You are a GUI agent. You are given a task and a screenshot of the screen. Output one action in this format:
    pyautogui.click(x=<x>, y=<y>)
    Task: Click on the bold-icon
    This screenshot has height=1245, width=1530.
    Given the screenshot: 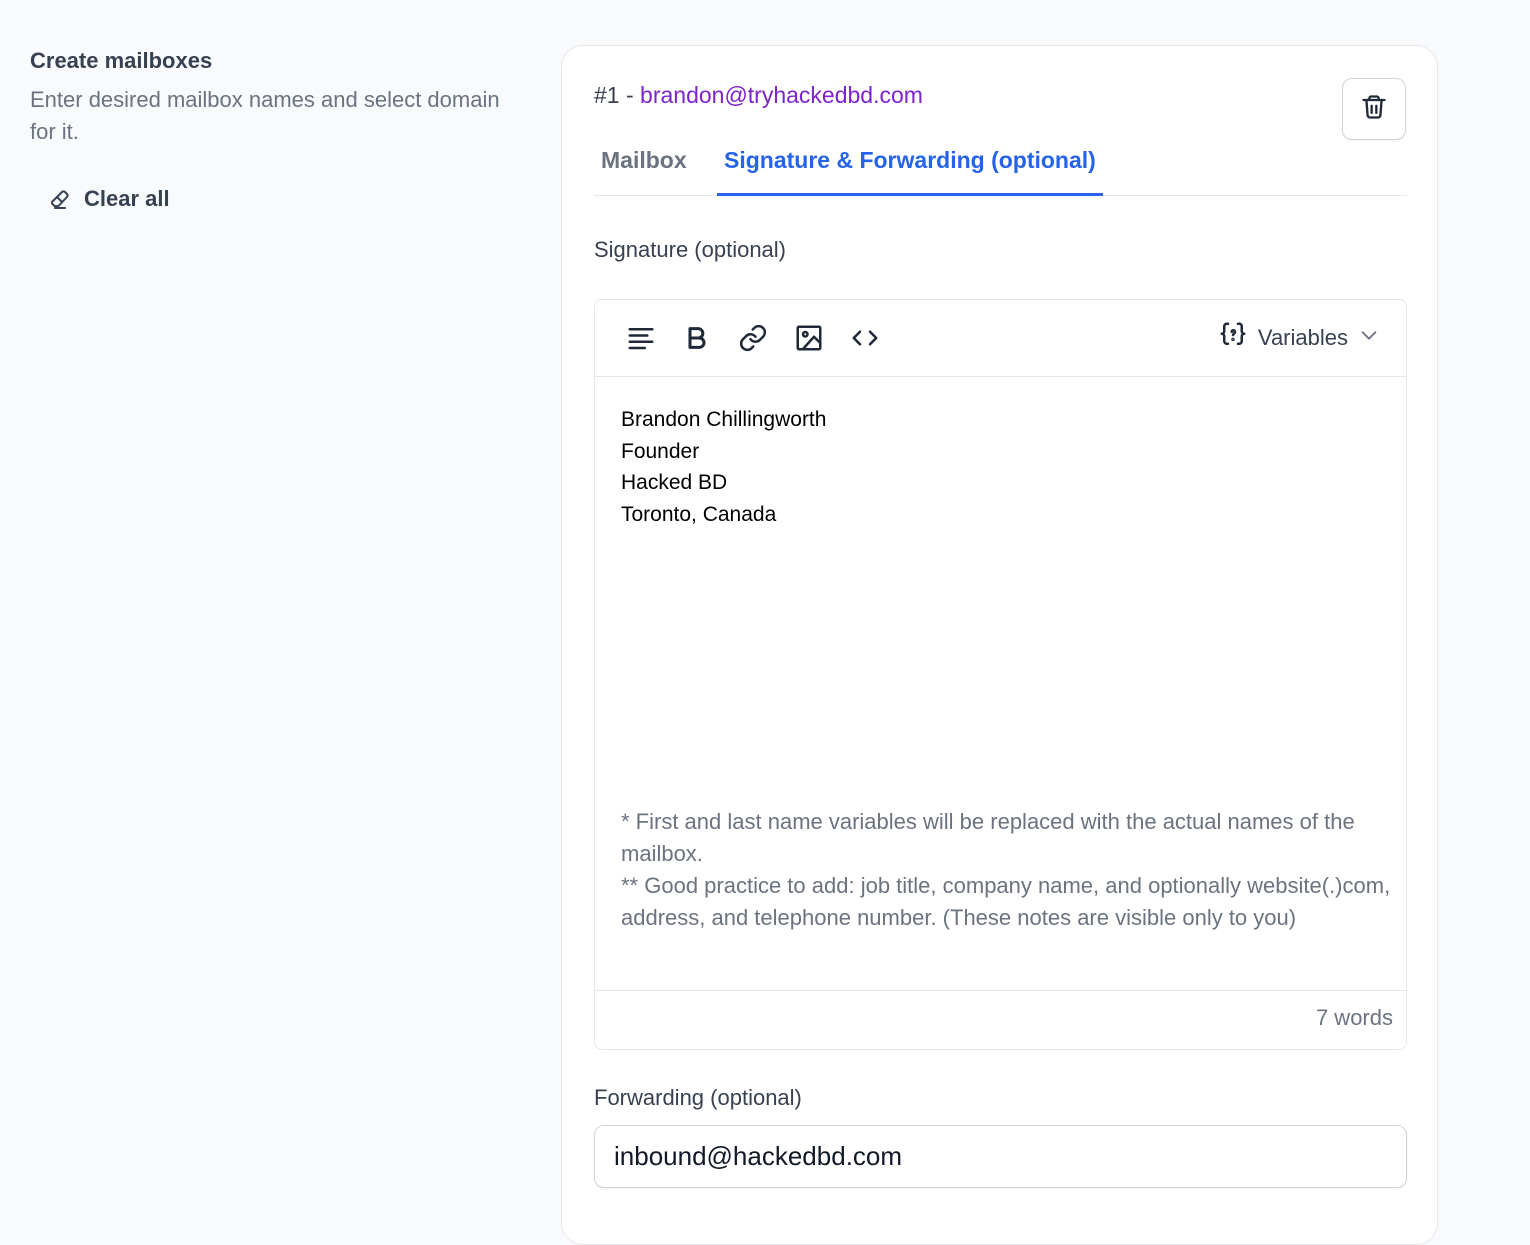 What is the action you would take?
    pyautogui.click(x=697, y=338)
    